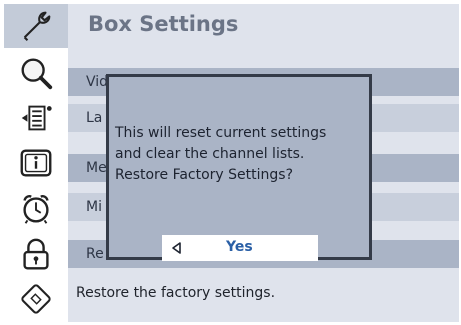 The height and width of the screenshot is (325, 461). I want to click on info-icon, so click(36, 163).